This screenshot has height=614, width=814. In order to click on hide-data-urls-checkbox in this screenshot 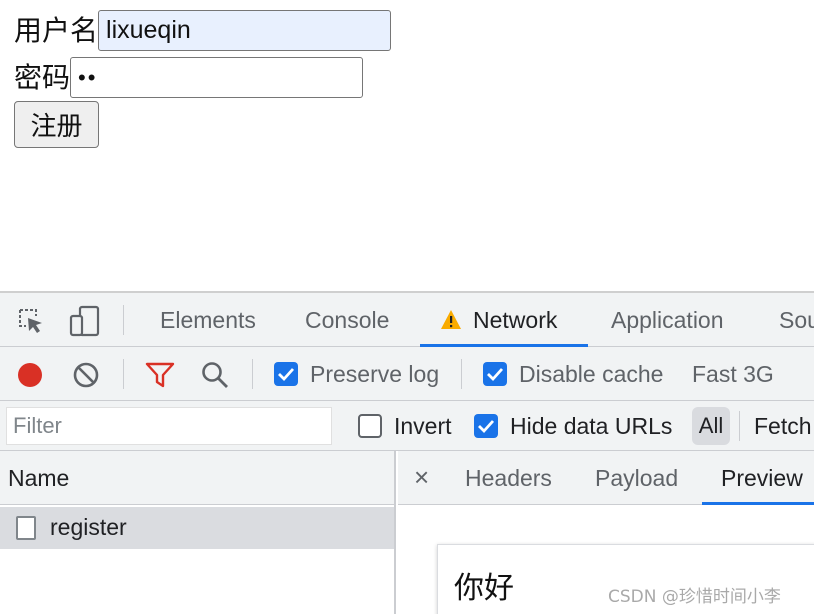, I will do `click(486, 426)`.